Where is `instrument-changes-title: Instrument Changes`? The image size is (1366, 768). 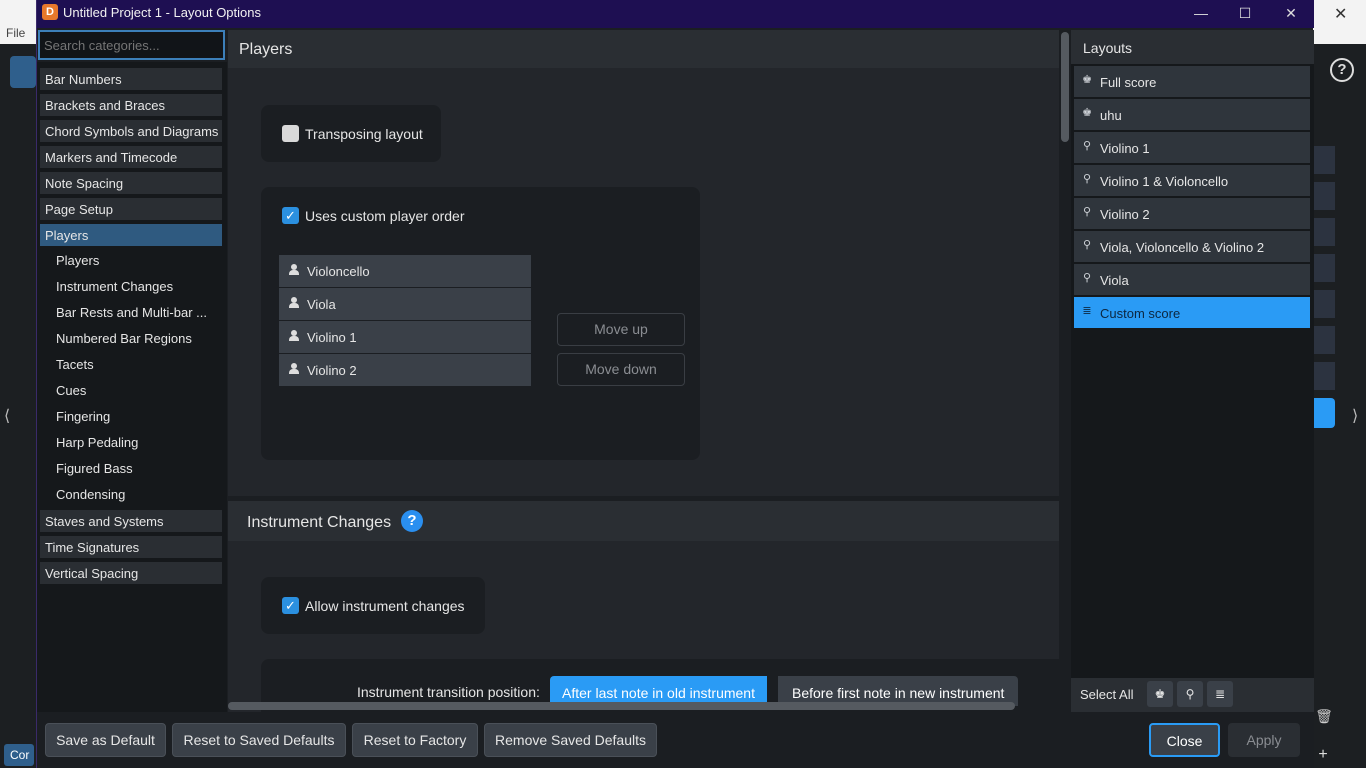
instrument-changes-title: Instrument Changes is located at coordinates (319, 522).